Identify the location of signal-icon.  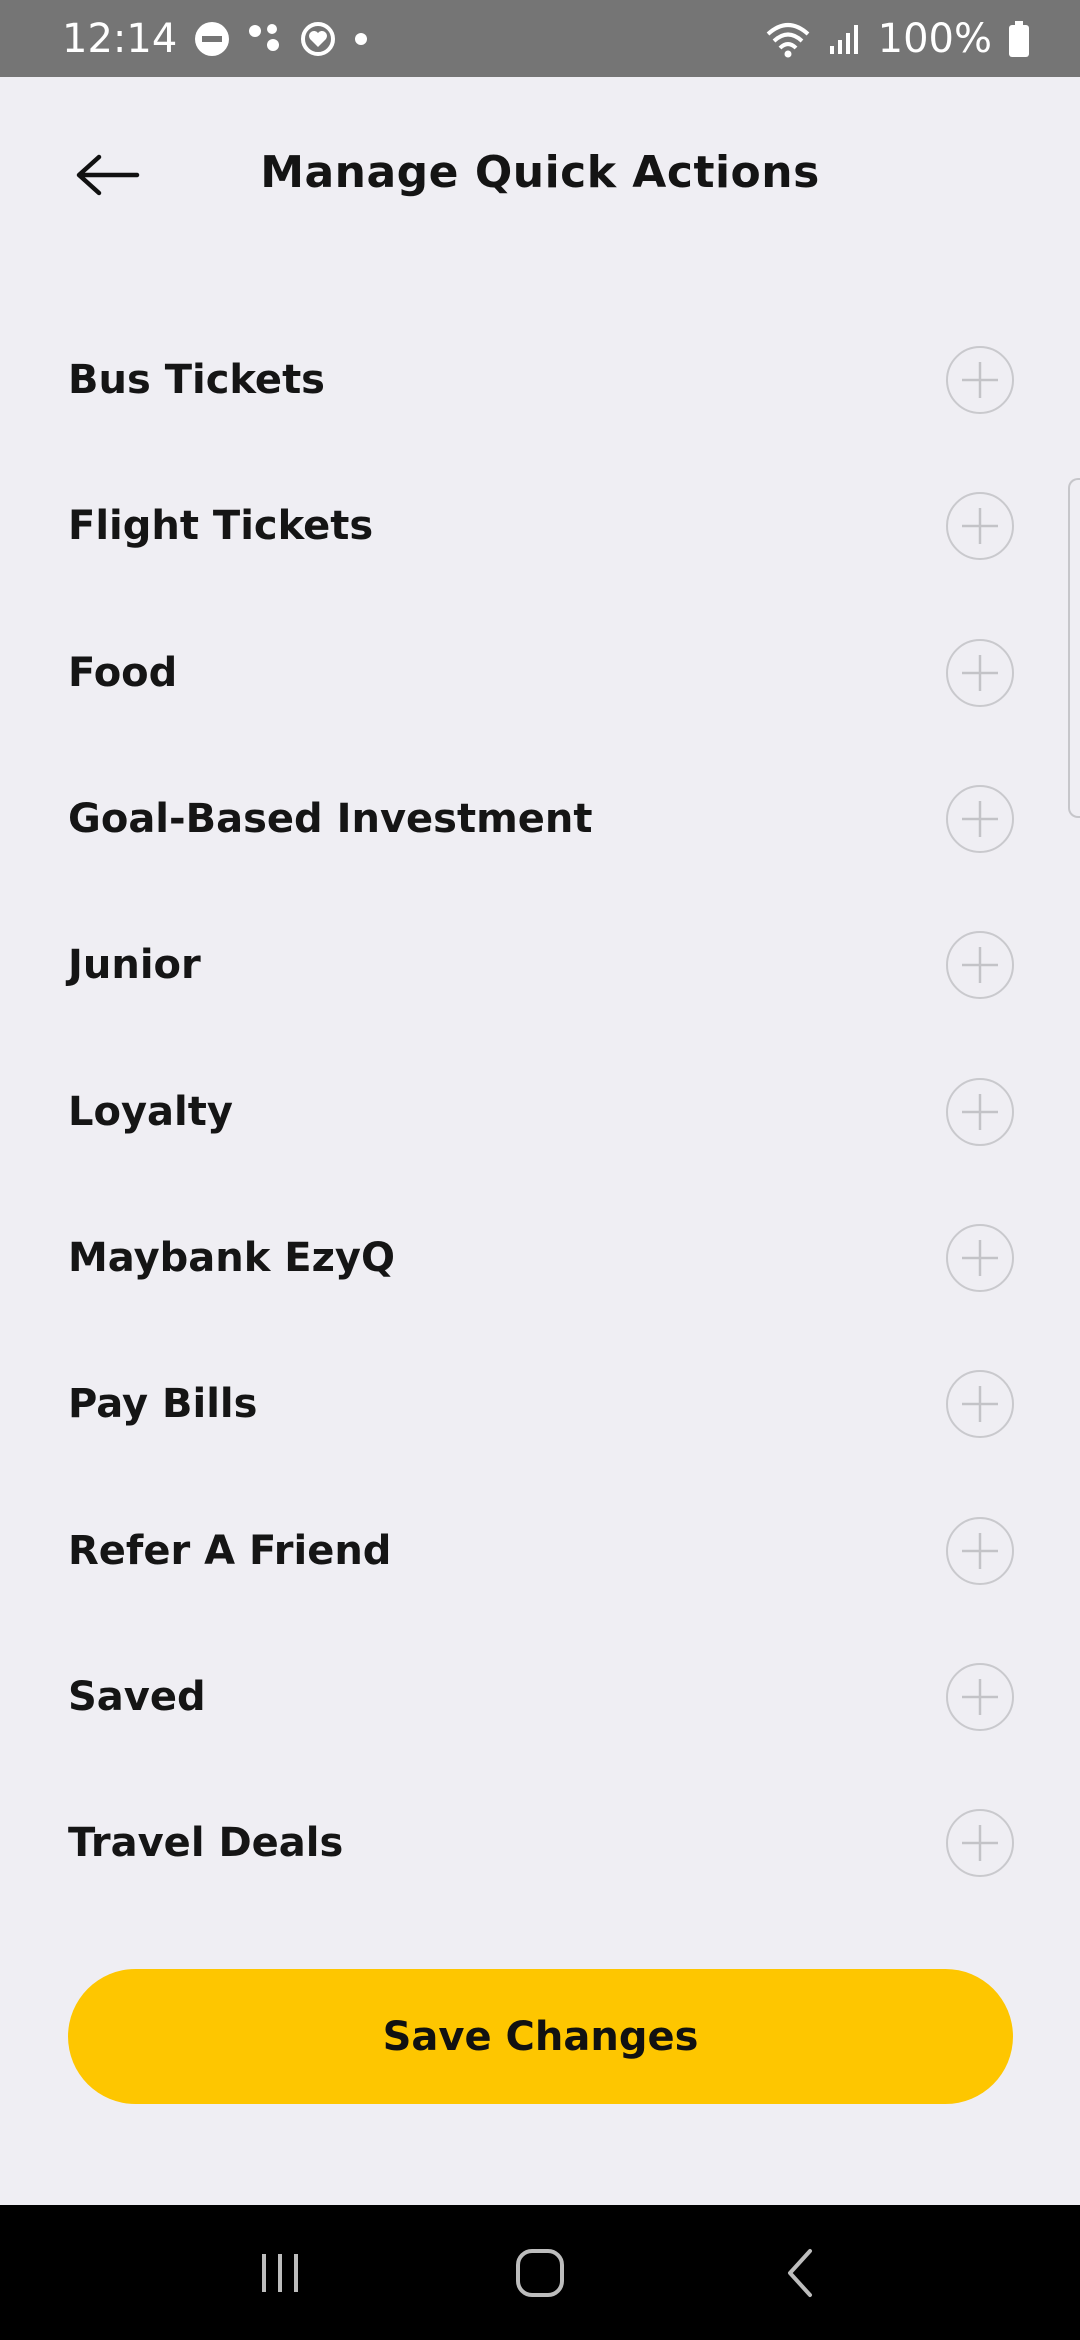
(845, 39).